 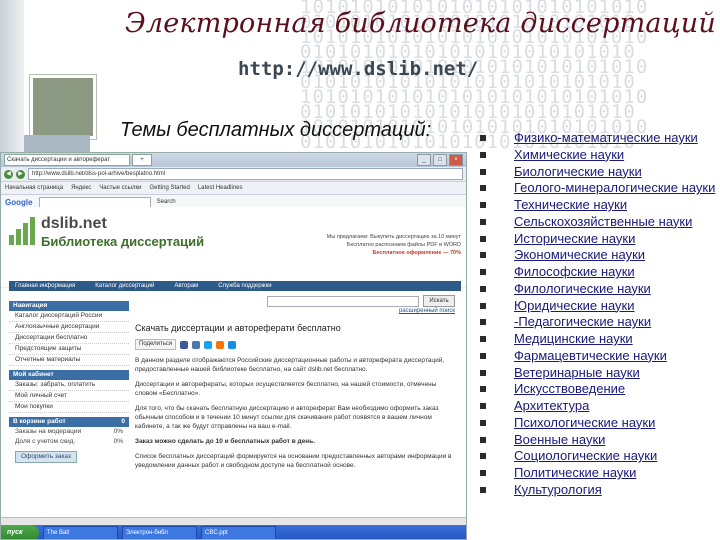 What do you see at coordinates (69, 432) in the screenshot?
I see `sidebar-table-row: Заказы на модерации 0%` at bounding box center [69, 432].